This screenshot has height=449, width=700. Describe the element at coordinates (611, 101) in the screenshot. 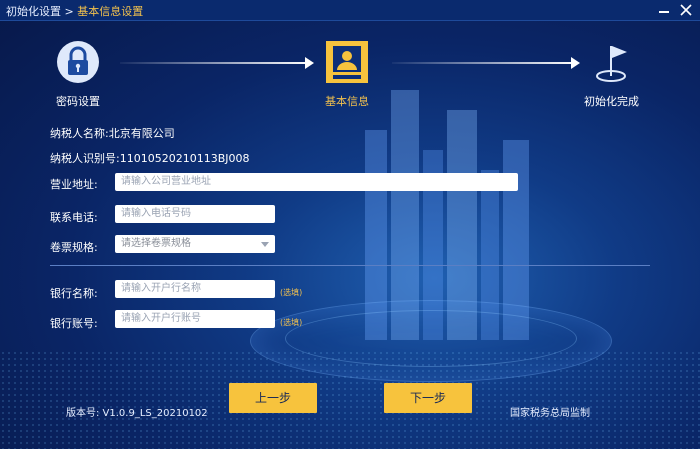

I see `step-label-complete: 初始化完成` at that location.